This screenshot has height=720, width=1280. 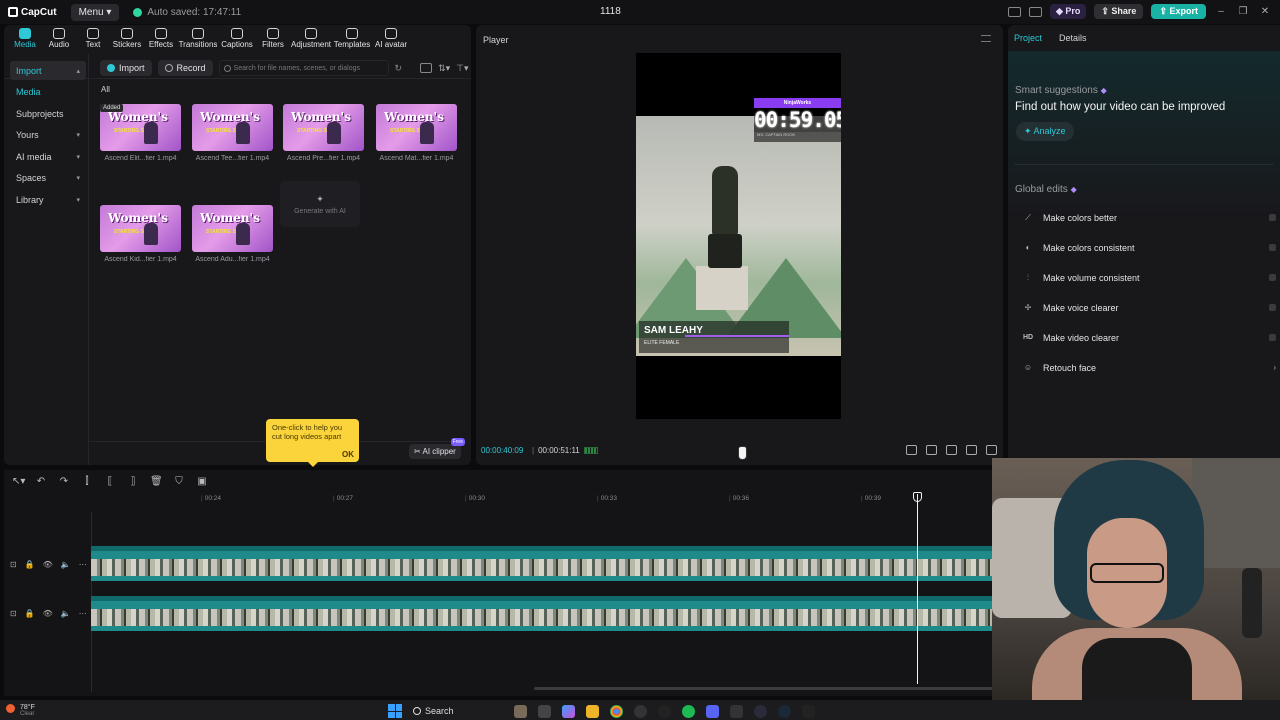 What do you see at coordinates (568, 711) in the screenshot?
I see `copilot-icon` at bounding box center [568, 711].